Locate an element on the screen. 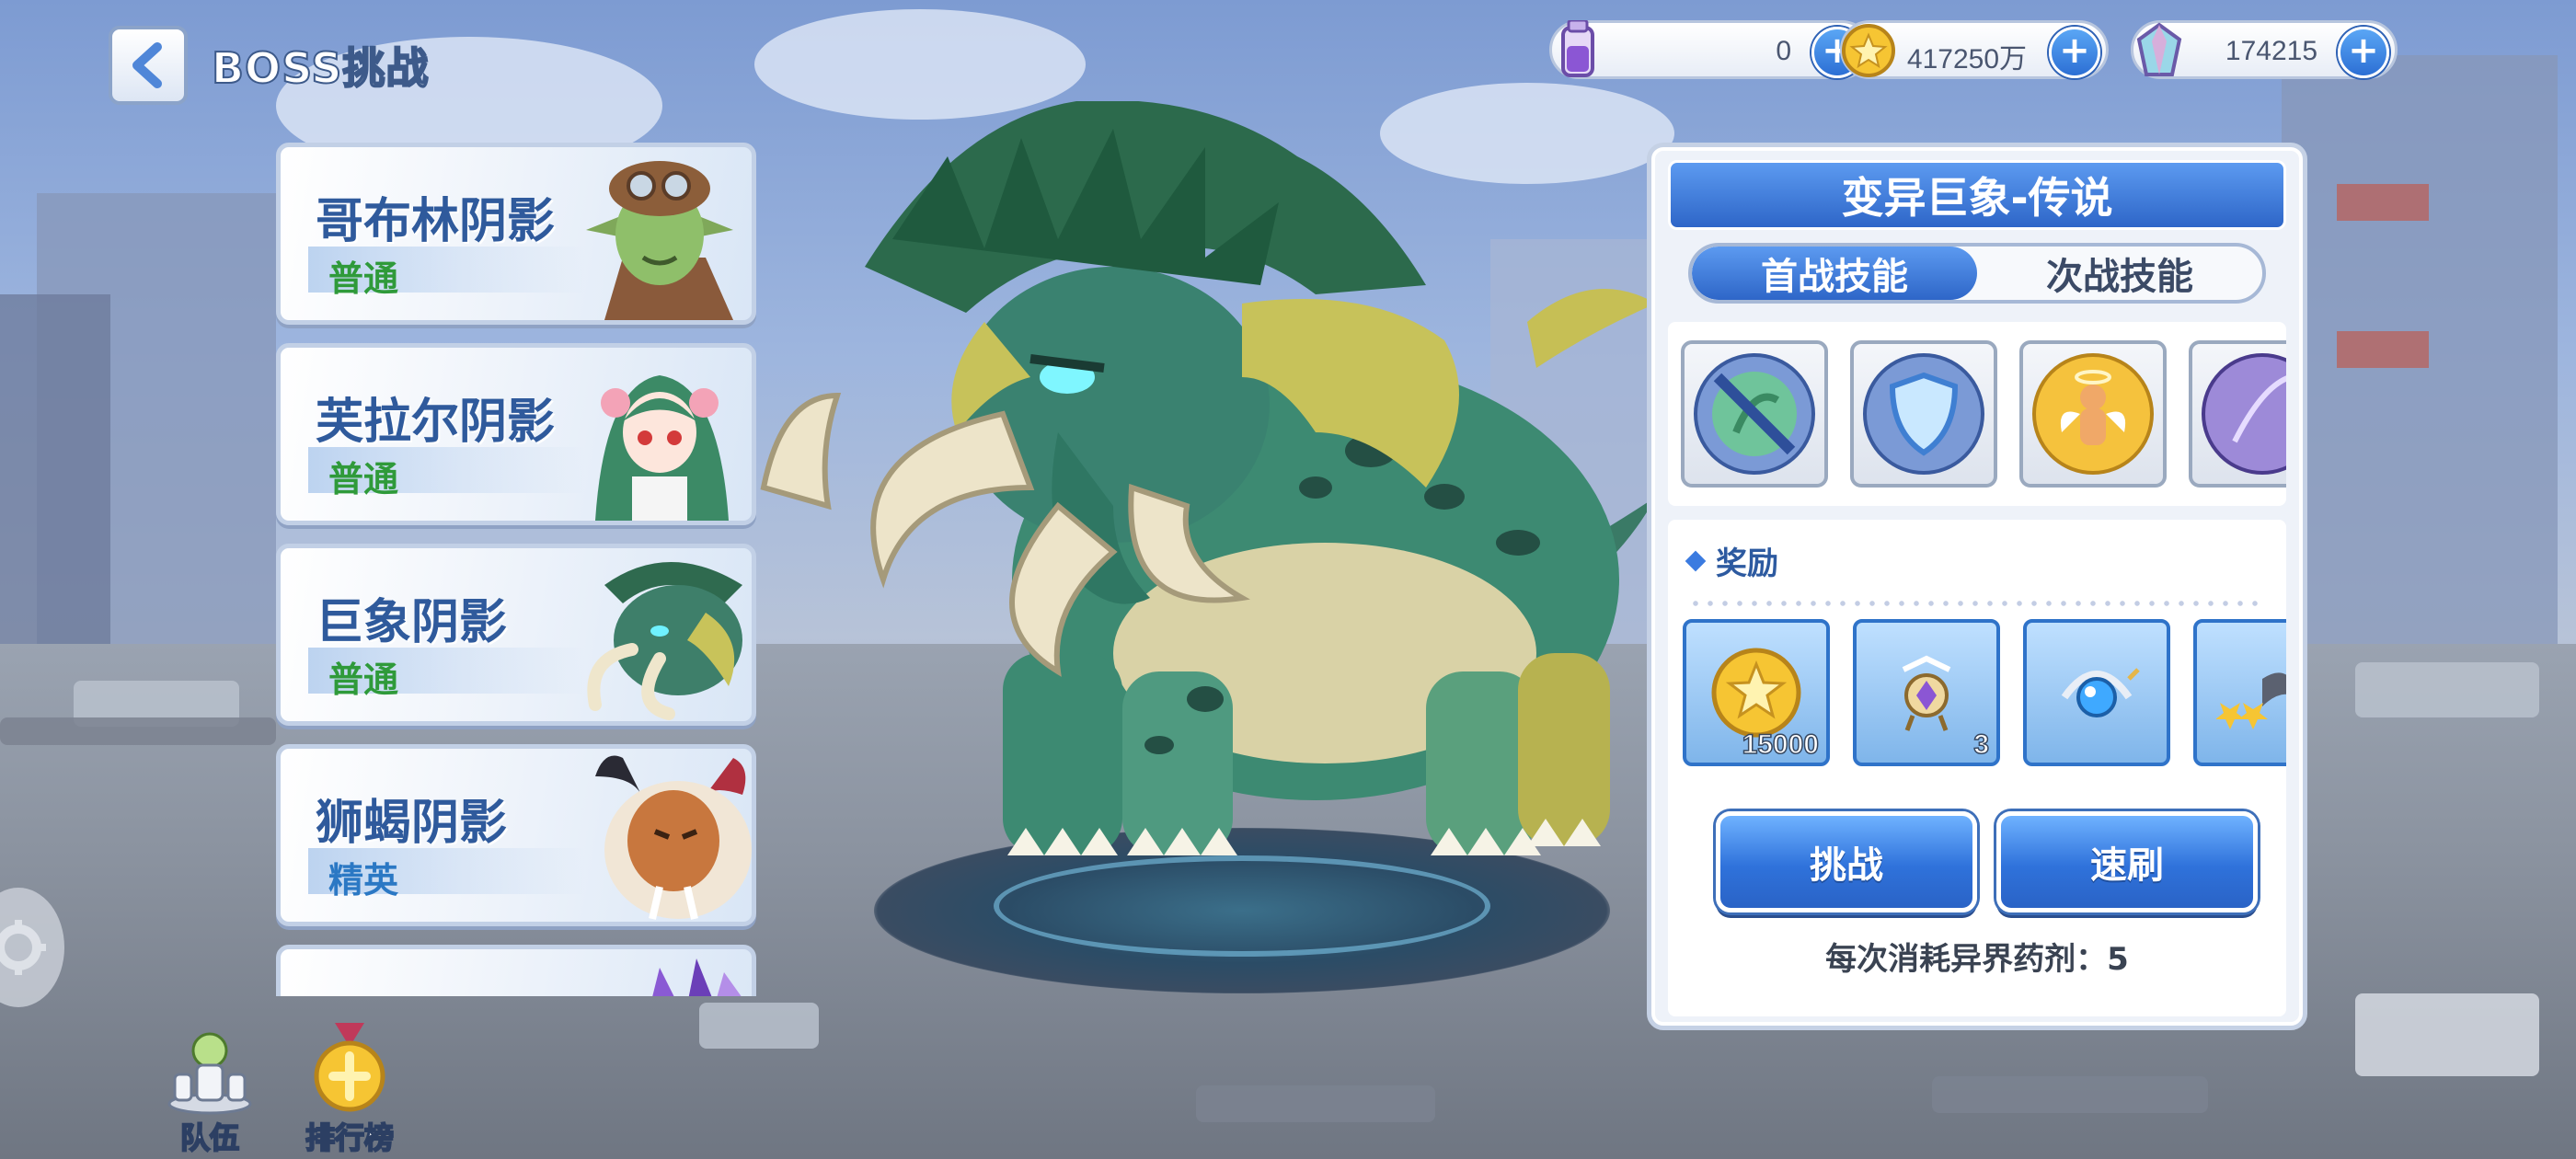  boss-card-goblin: 哥布林阴影 普通 is located at coordinates (516, 234).